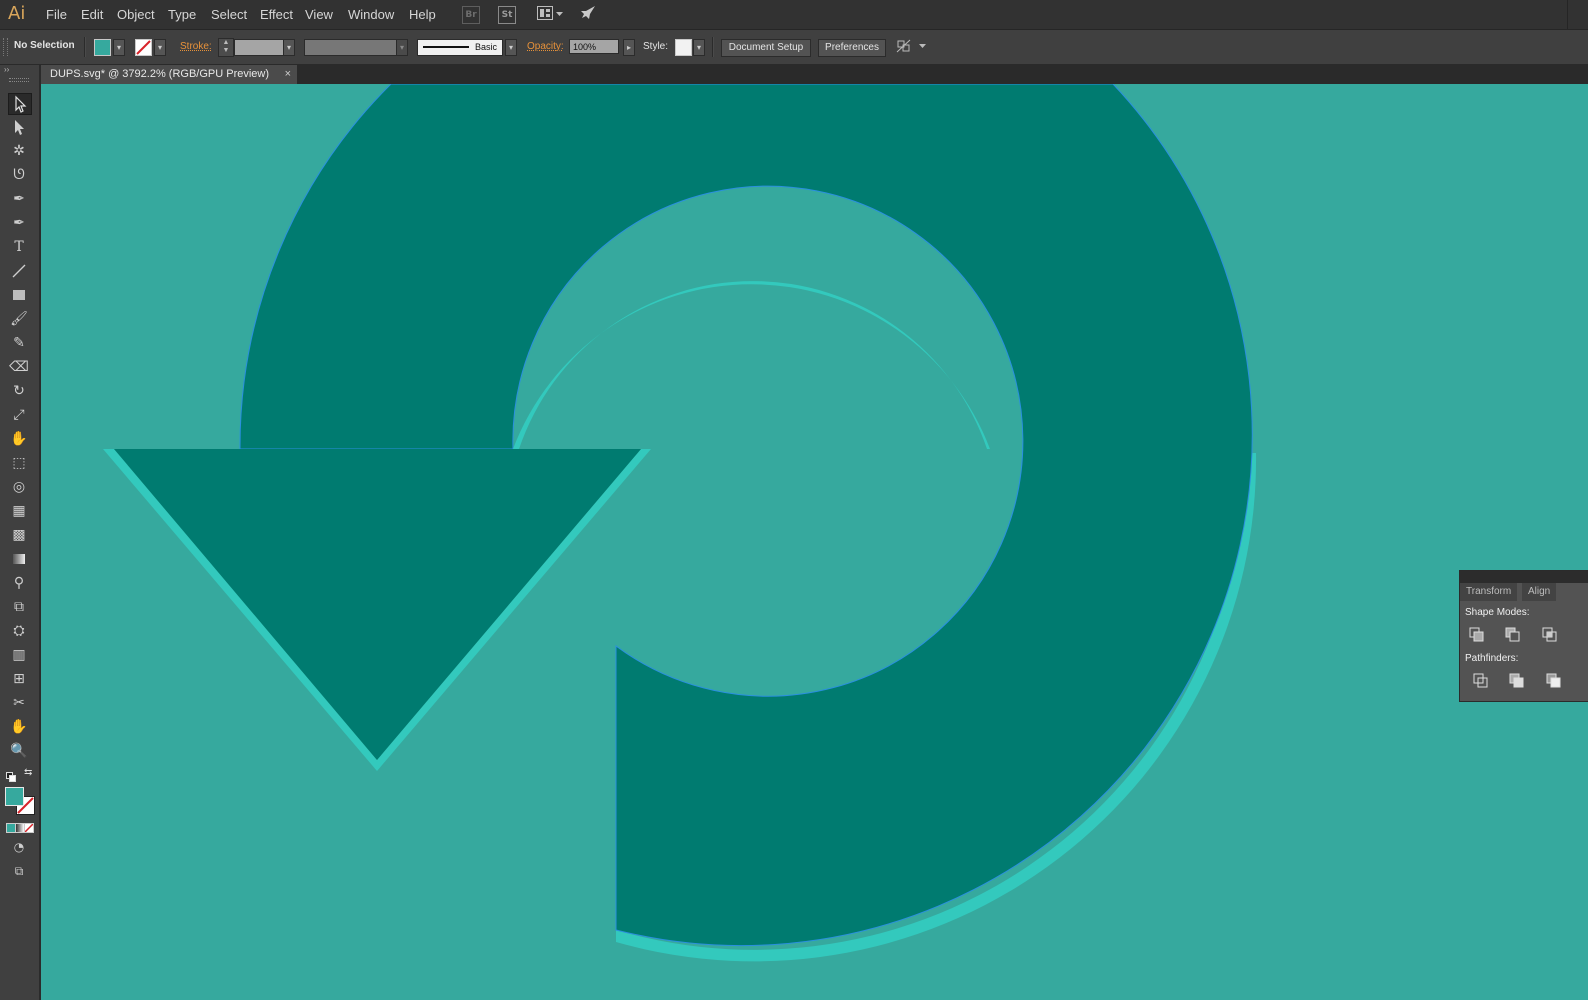  Describe the element at coordinates (19, 511) in the screenshot. I see `perspective-grid-tool-icon: ▦` at that location.